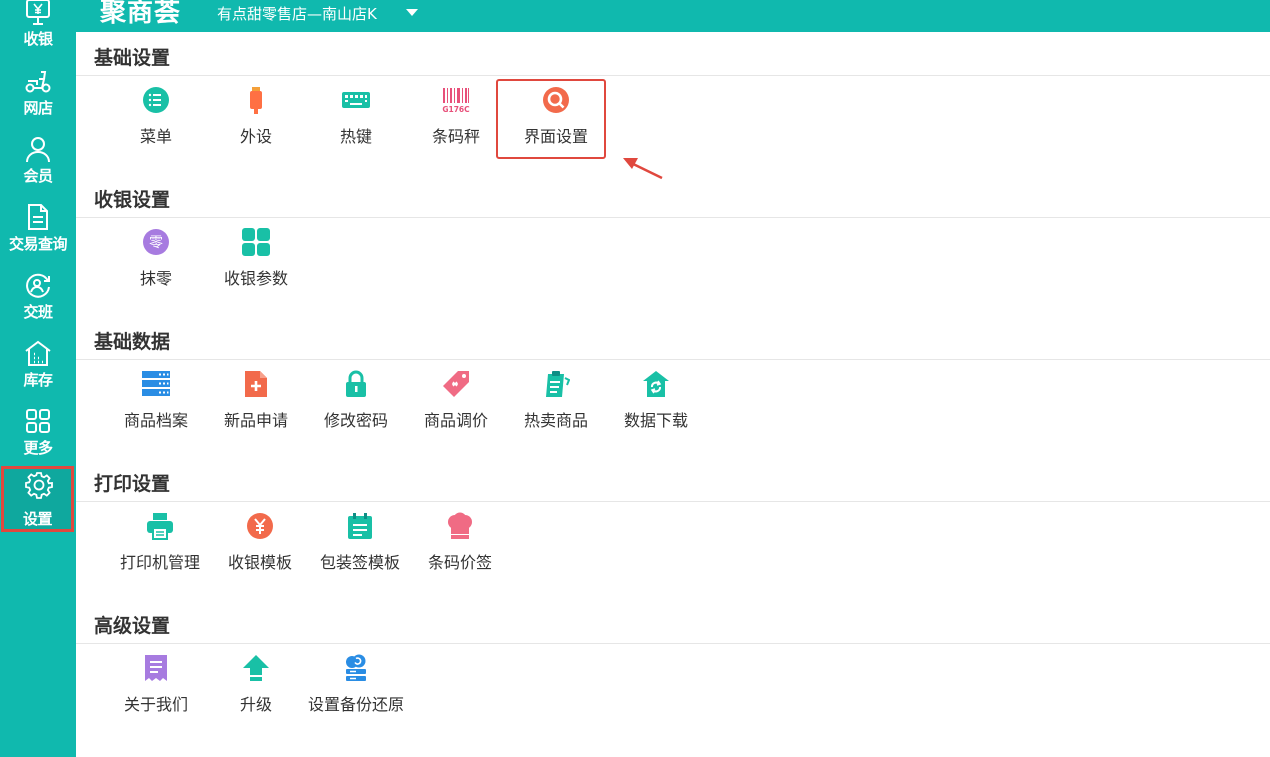  I want to click on chef-hat-icon, so click(460, 525).